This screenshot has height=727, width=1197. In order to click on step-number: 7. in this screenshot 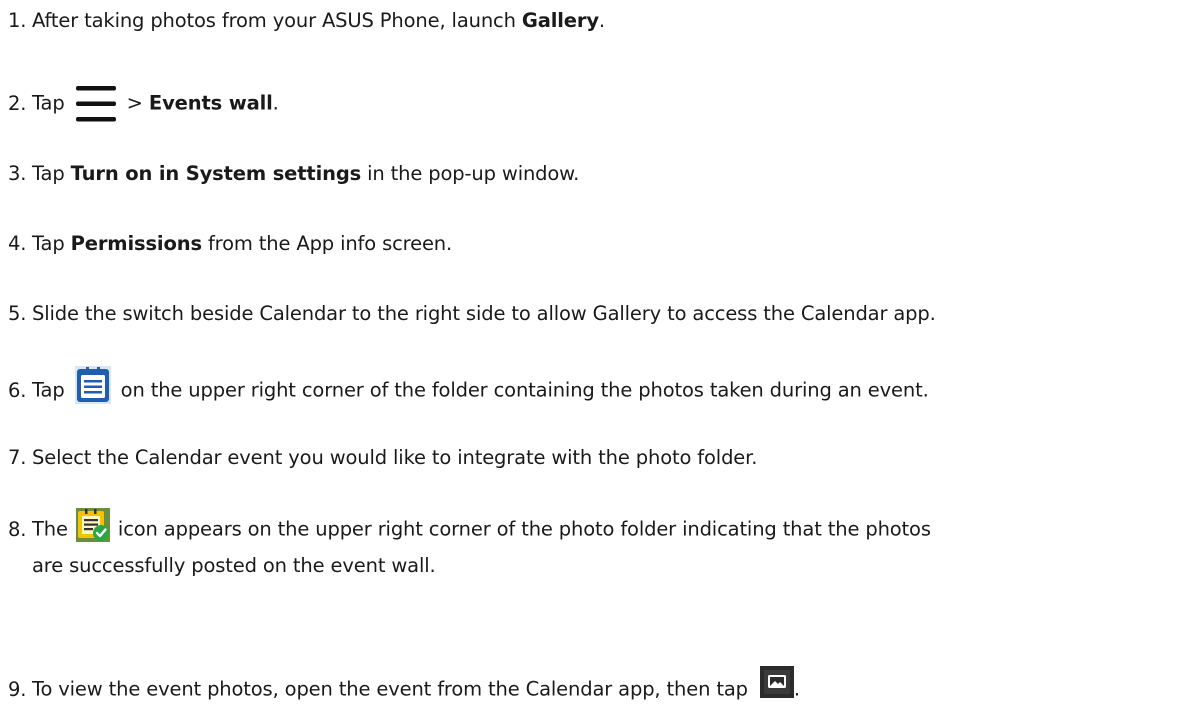, I will do `click(17, 457)`.